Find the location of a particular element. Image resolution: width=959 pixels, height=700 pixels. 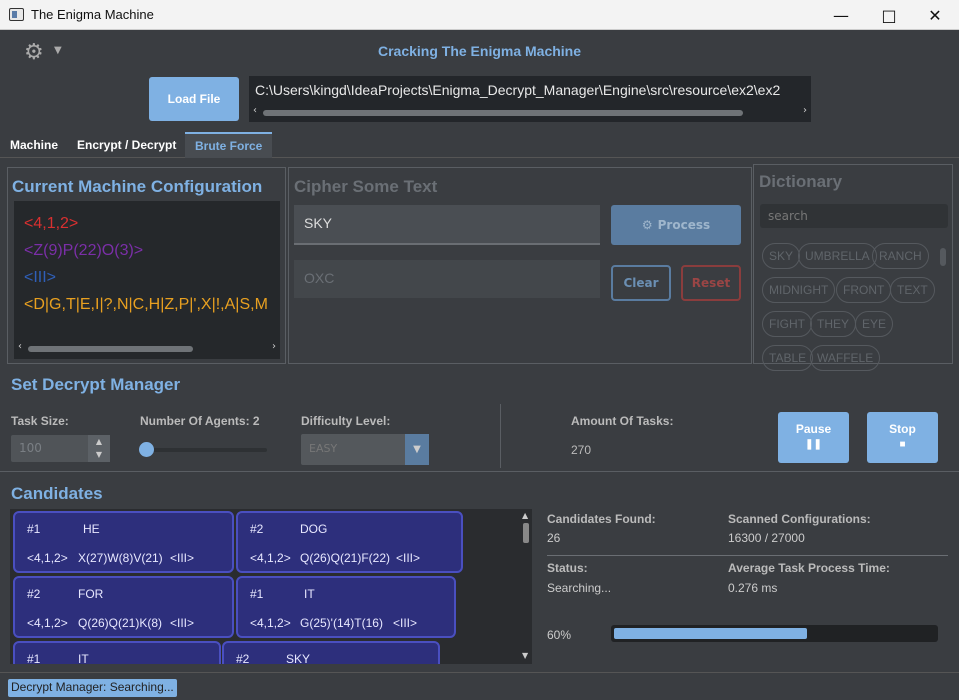

candidate-rotors: Q(26)Q(21)F(22) is located at coordinates (345, 558).